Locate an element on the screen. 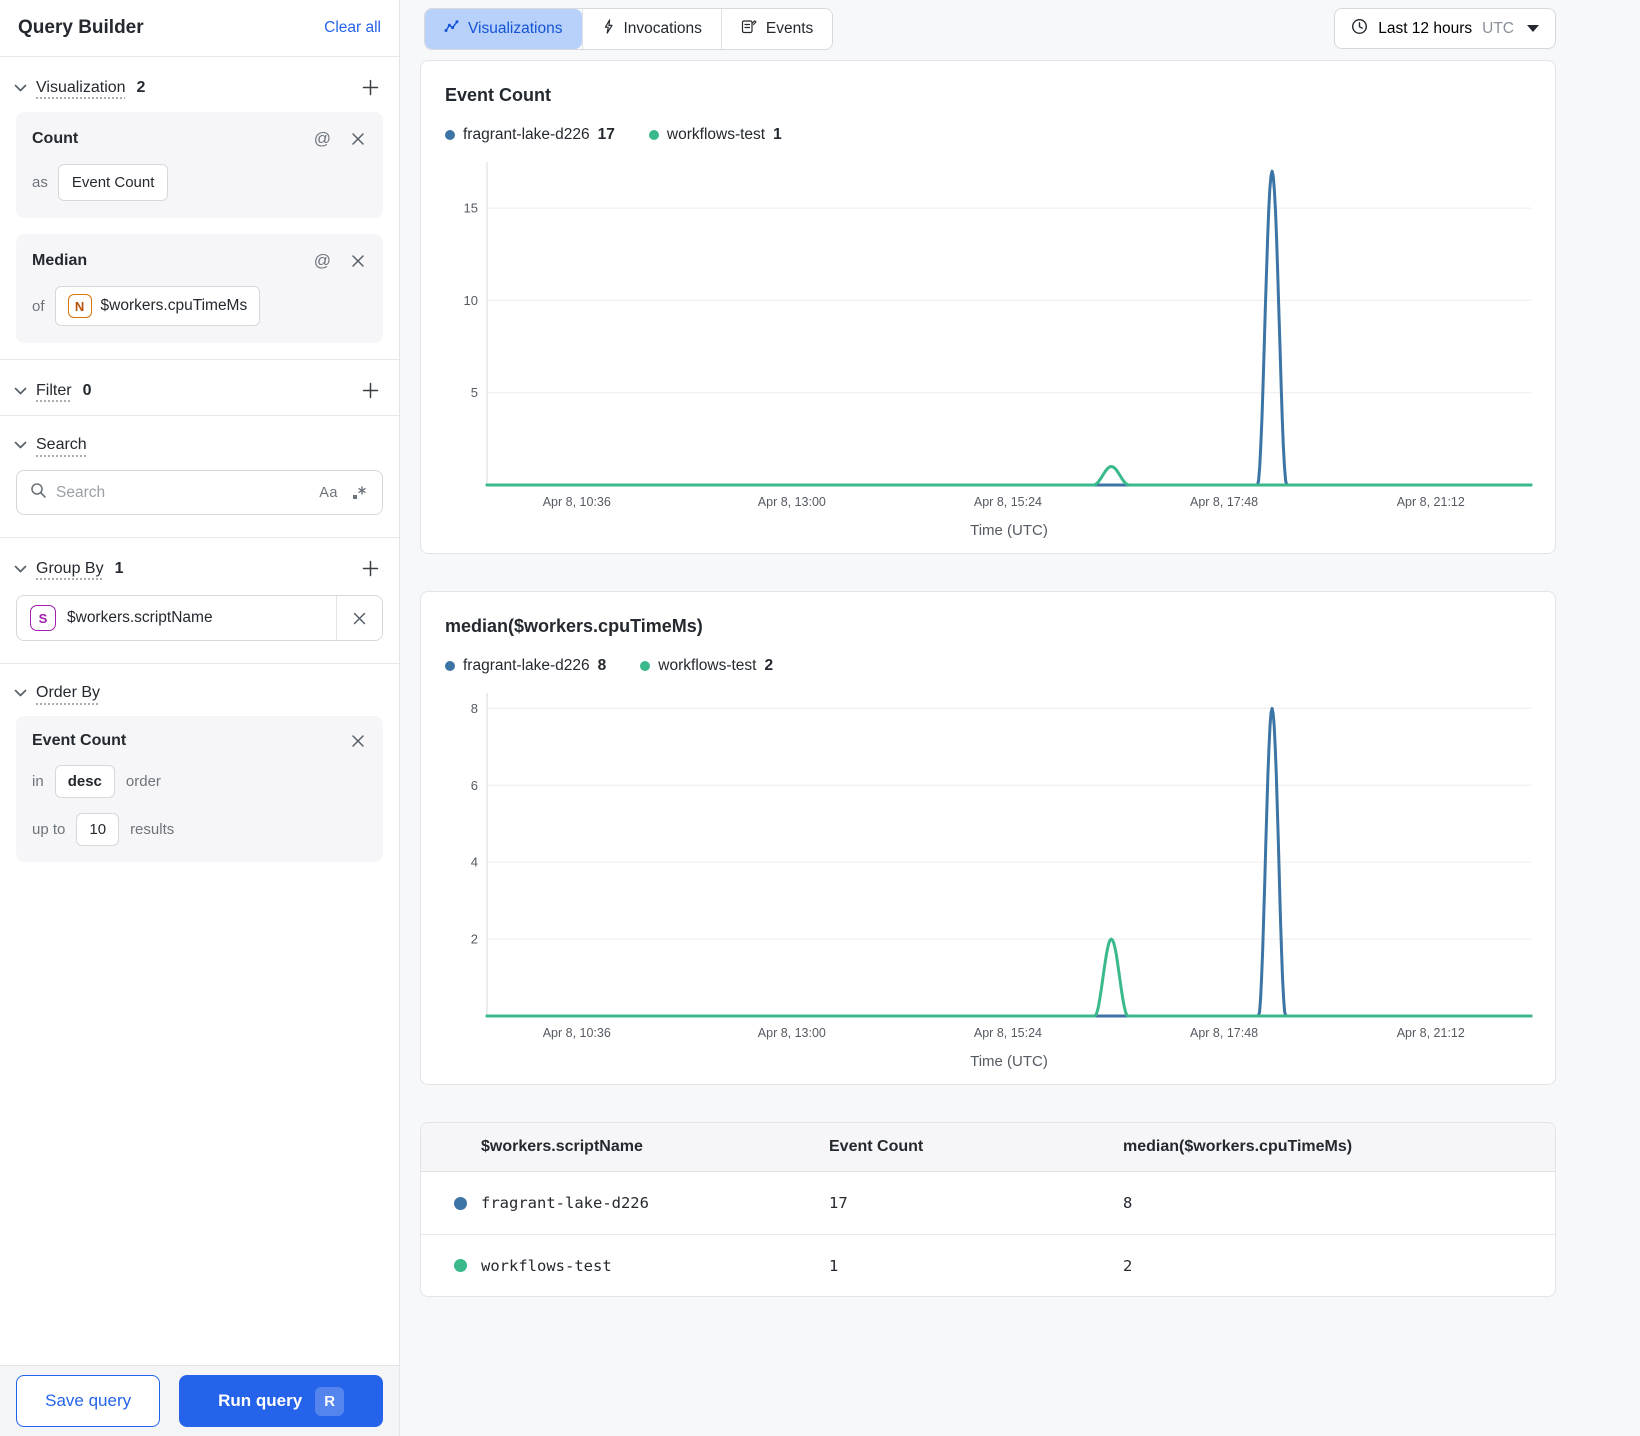  group-by-item: S $workers.scriptName is located at coordinates (199, 618).